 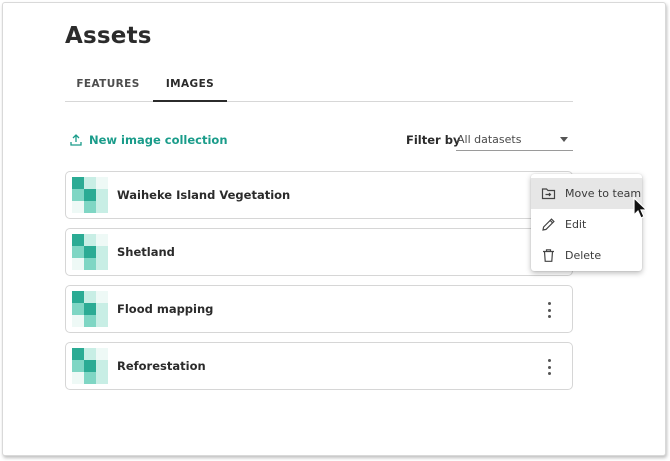 I want to click on new-image-collection-button: New image collection, so click(x=149, y=140).